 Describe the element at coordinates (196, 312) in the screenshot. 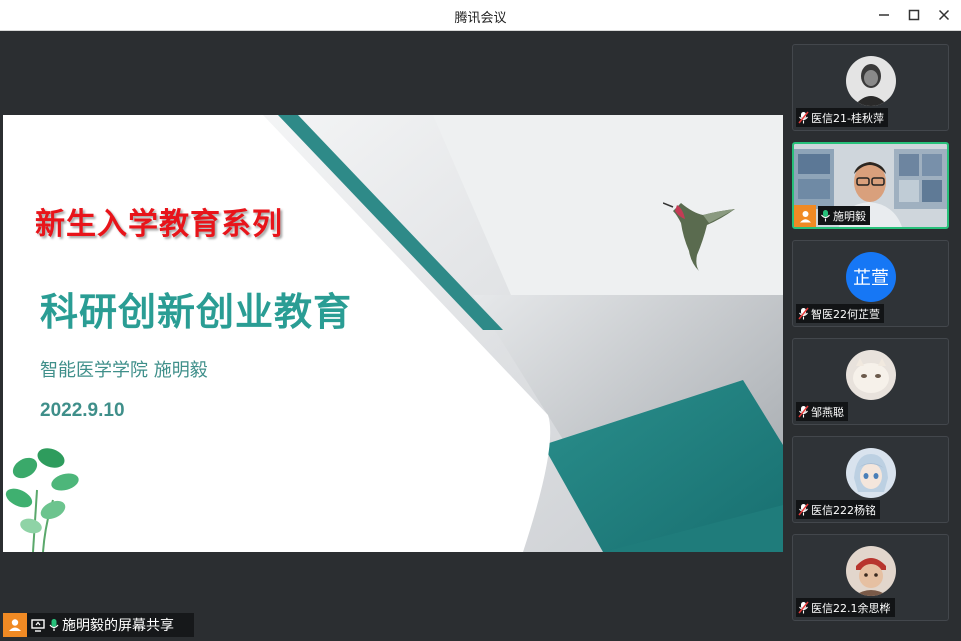

I see `slide-title: 科研创新创业教育` at that location.